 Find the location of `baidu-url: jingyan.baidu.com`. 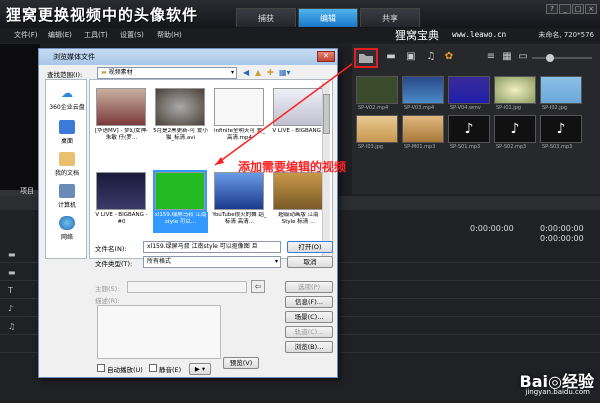

baidu-url: jingyan.baidu.com is located at coordinates (557, 392).